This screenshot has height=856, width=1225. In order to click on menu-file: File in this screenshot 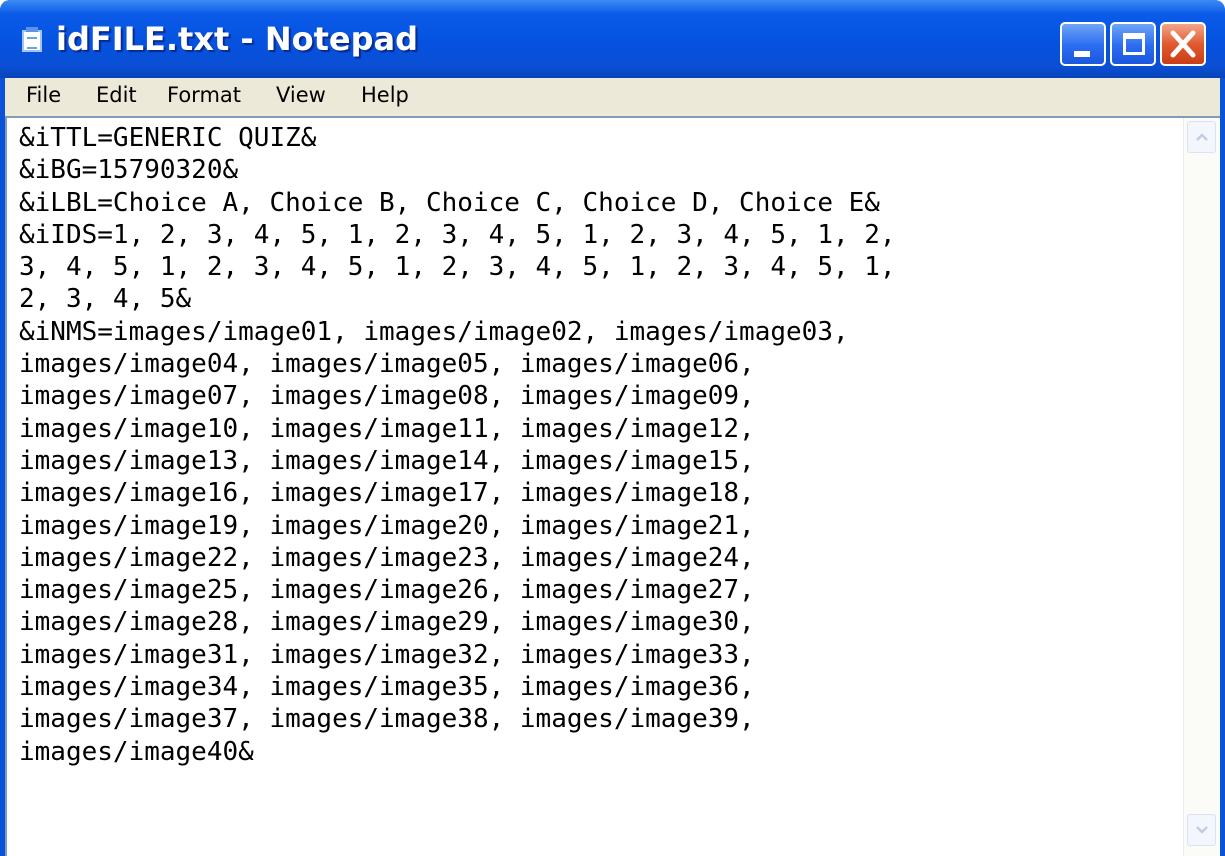, I will do `click(43, 95)`.